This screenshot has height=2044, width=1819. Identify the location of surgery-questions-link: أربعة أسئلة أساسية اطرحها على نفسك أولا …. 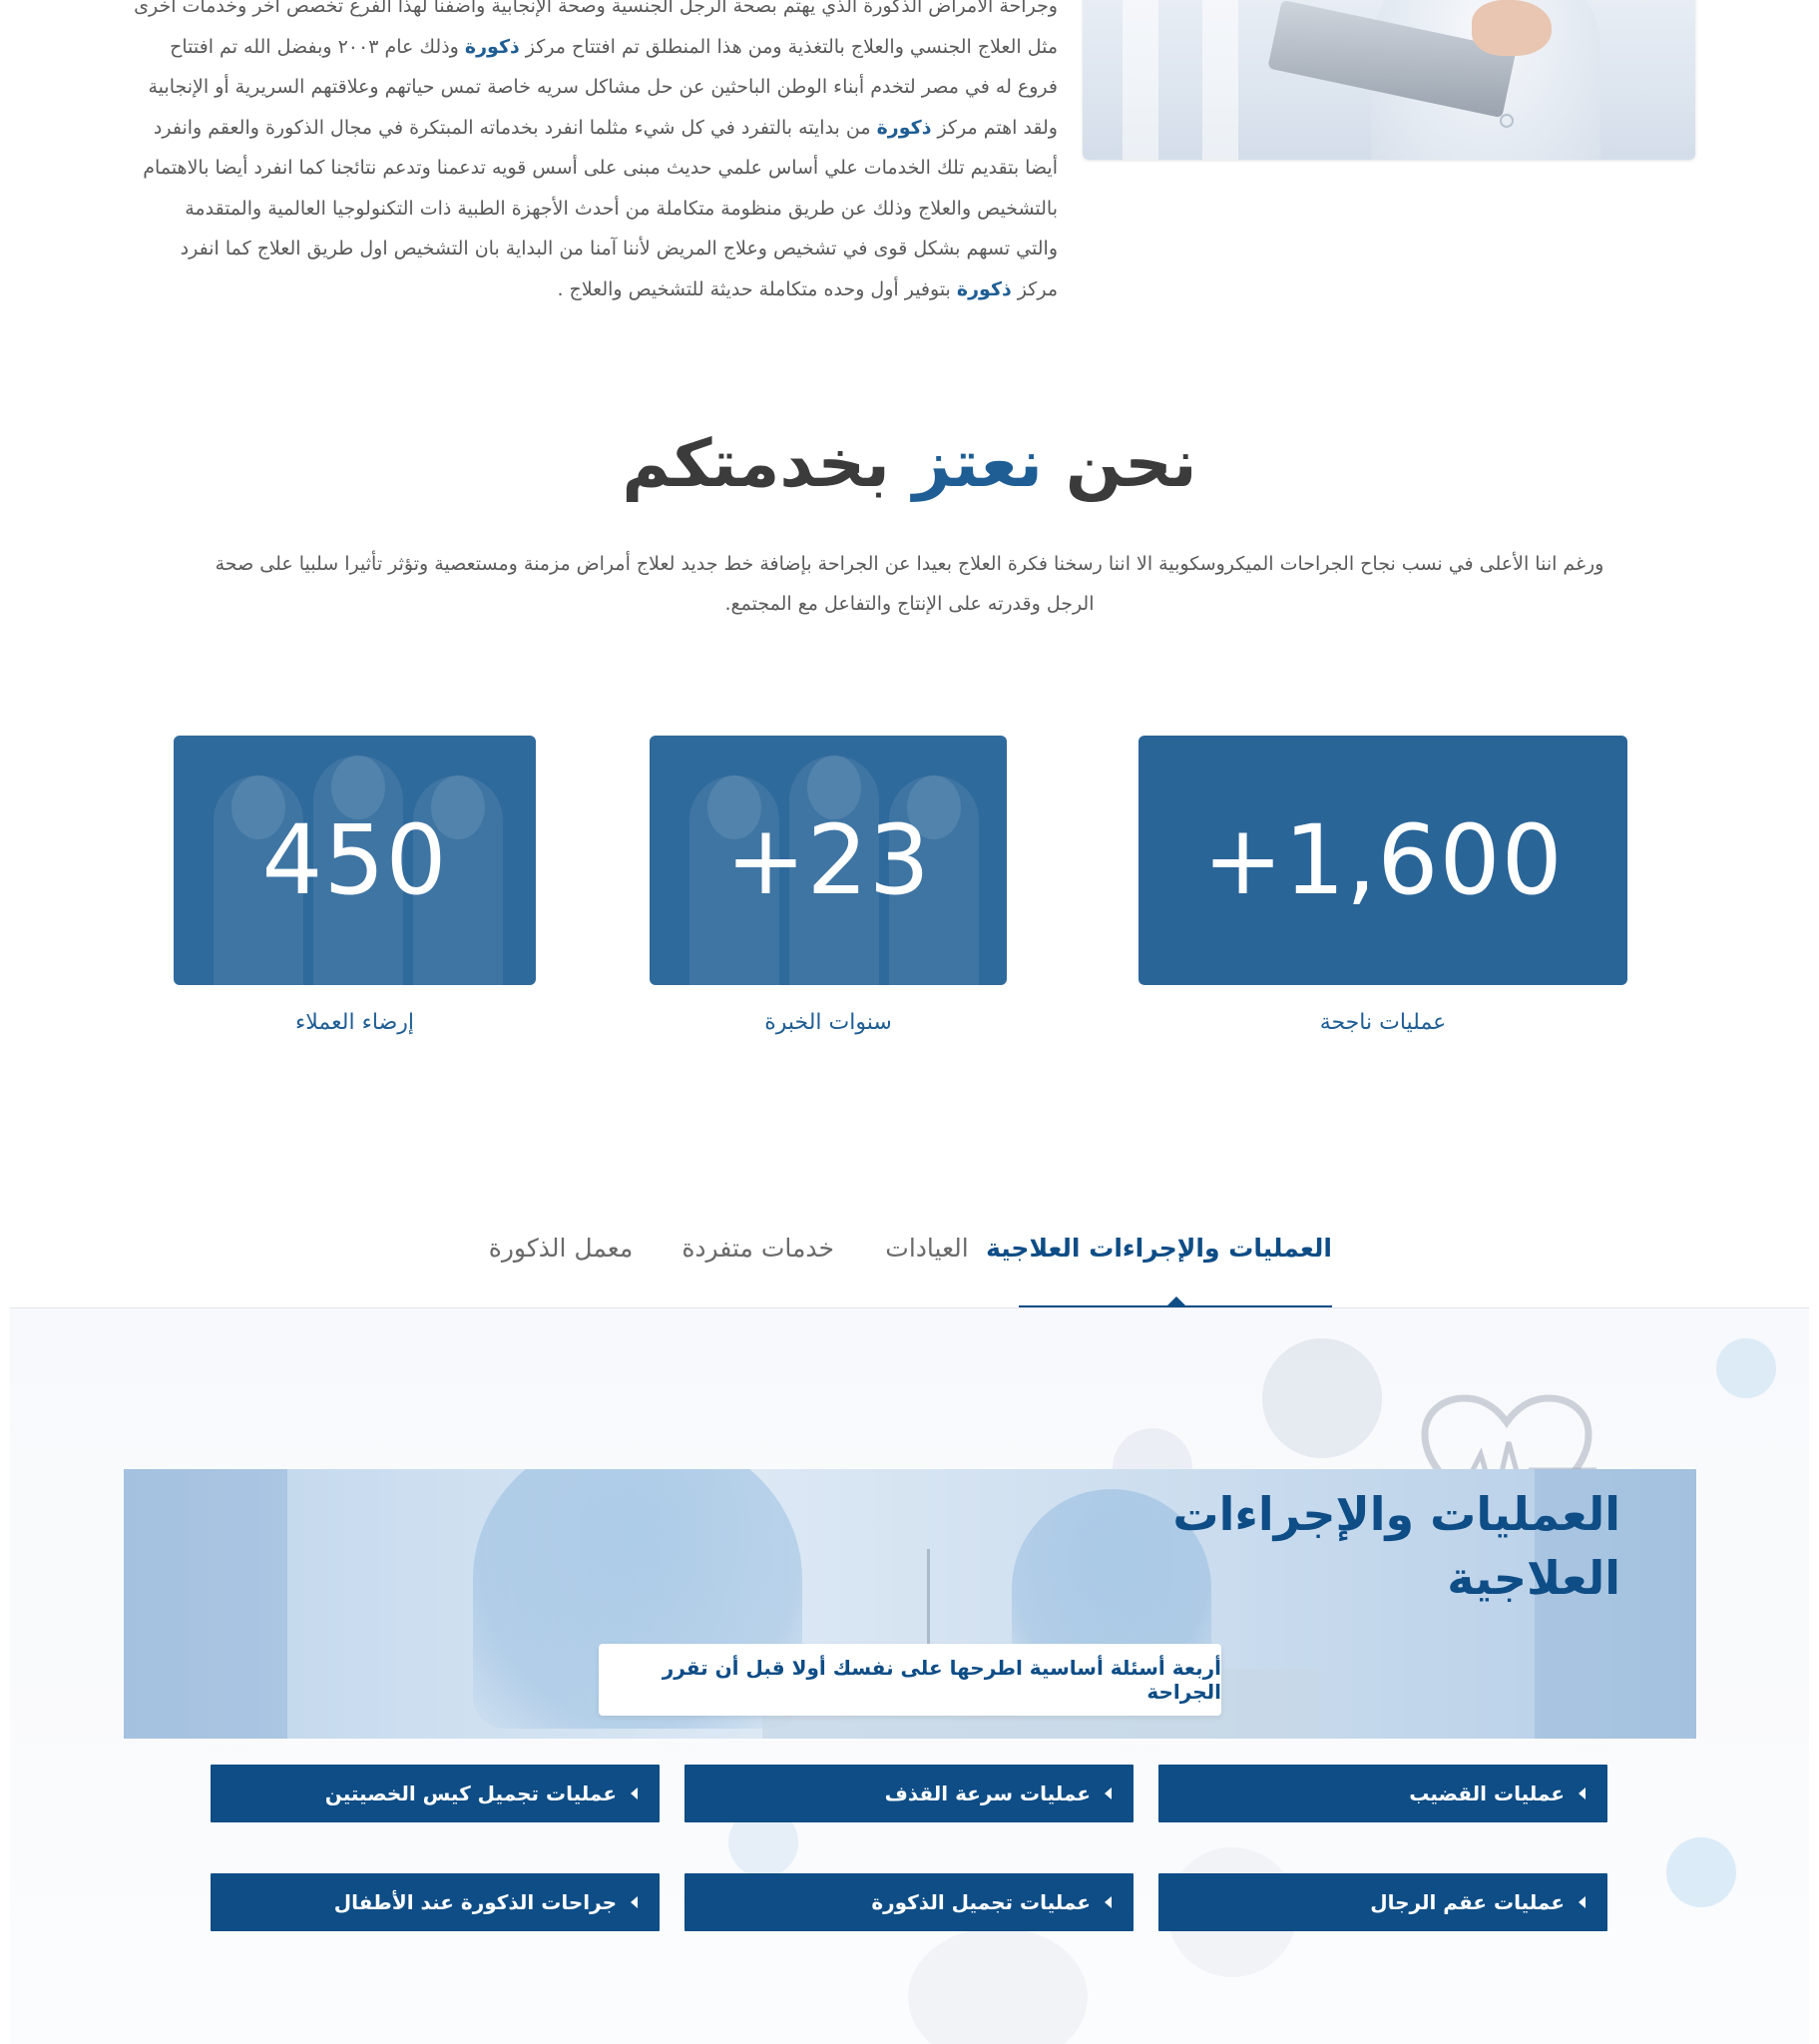
(910, 1680).